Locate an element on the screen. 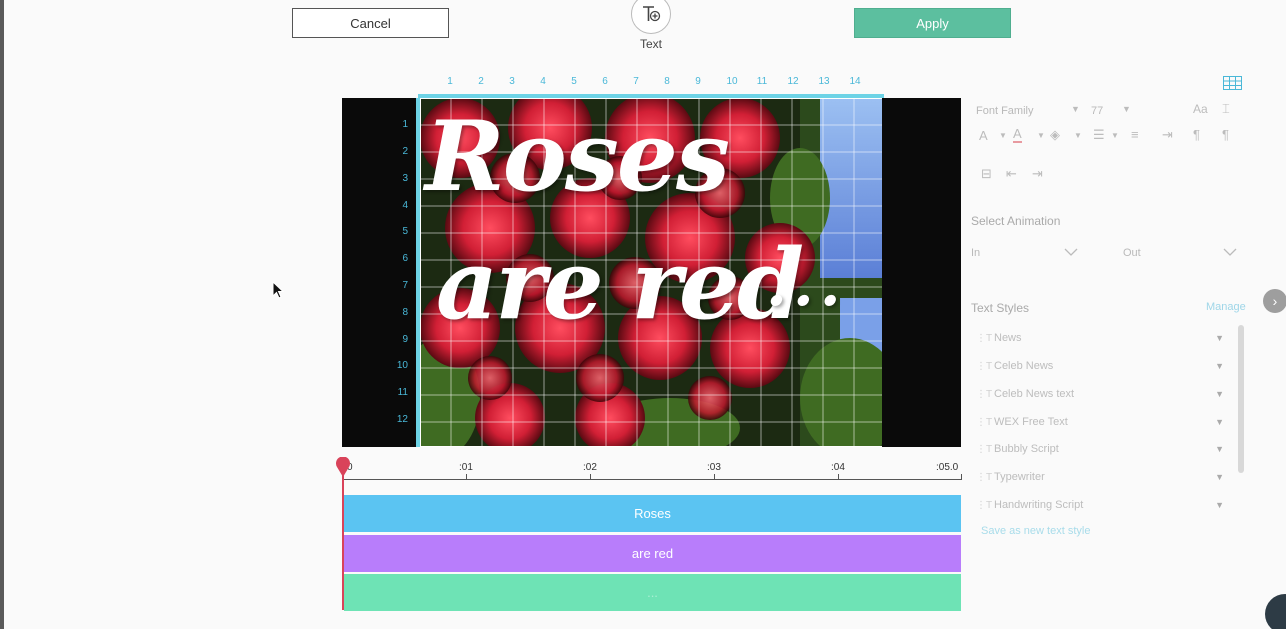 The width and height of the screenshot is (1286, 629). timeline-track-roses: Roses is located at coordinates (652, 513).